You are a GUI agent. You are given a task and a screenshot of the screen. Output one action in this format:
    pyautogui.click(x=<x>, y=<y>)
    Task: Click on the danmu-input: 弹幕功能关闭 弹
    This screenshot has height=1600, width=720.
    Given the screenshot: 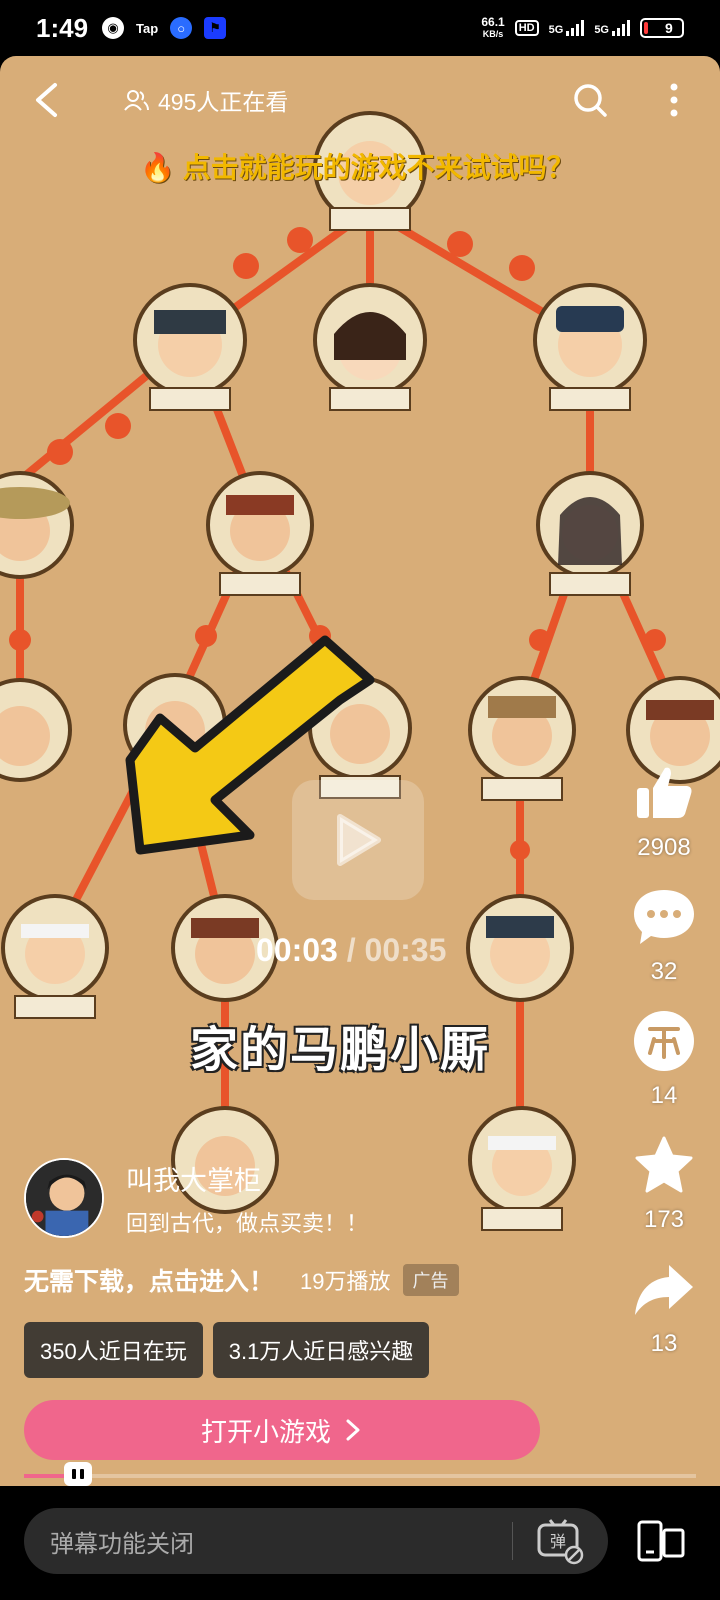 What is the action you would take?
    pyautogui.click(x=316, y=1541)
    